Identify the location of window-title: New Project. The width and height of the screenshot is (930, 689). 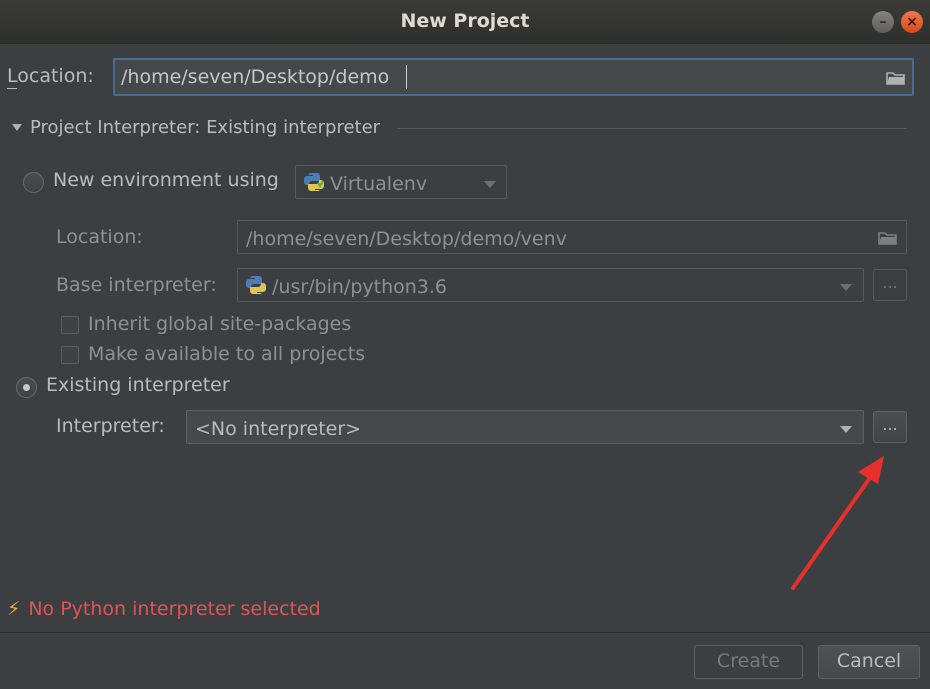
(465, 21).